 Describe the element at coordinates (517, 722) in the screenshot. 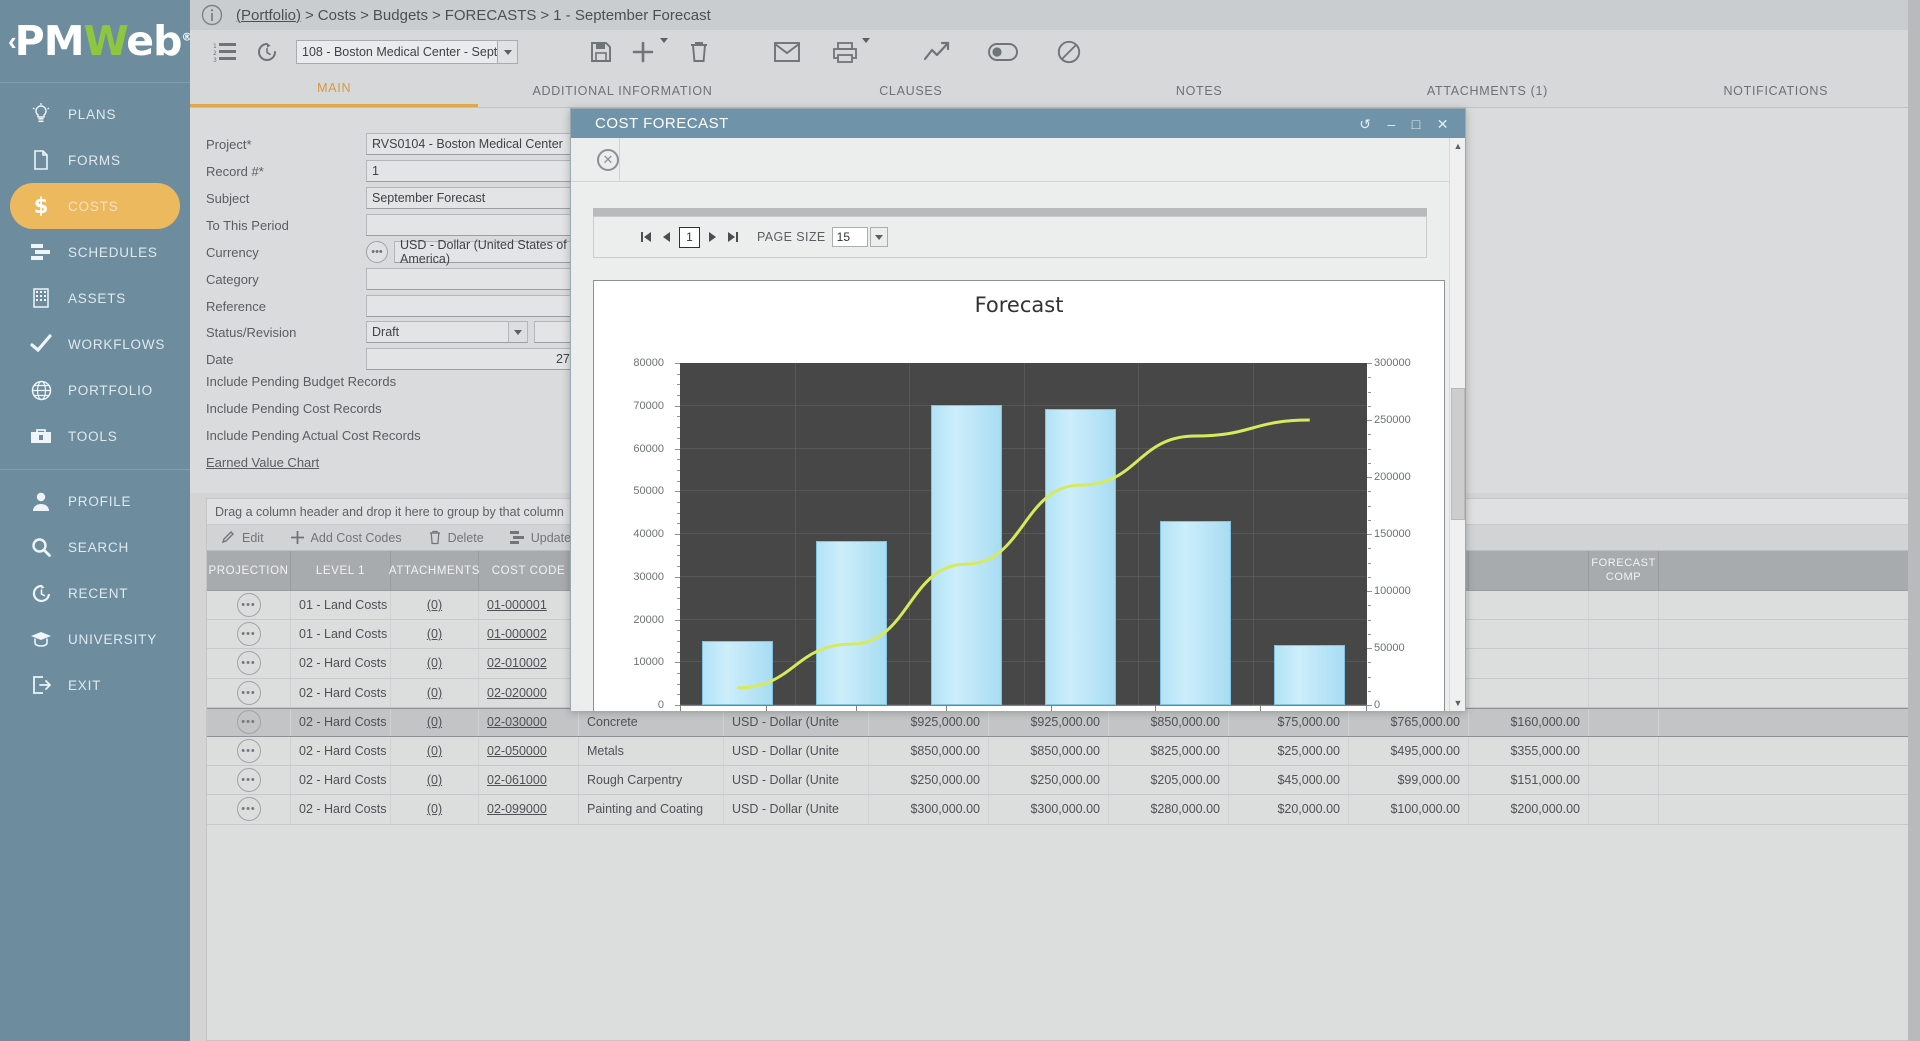

I see `cell-link: 02-030000` at that location.